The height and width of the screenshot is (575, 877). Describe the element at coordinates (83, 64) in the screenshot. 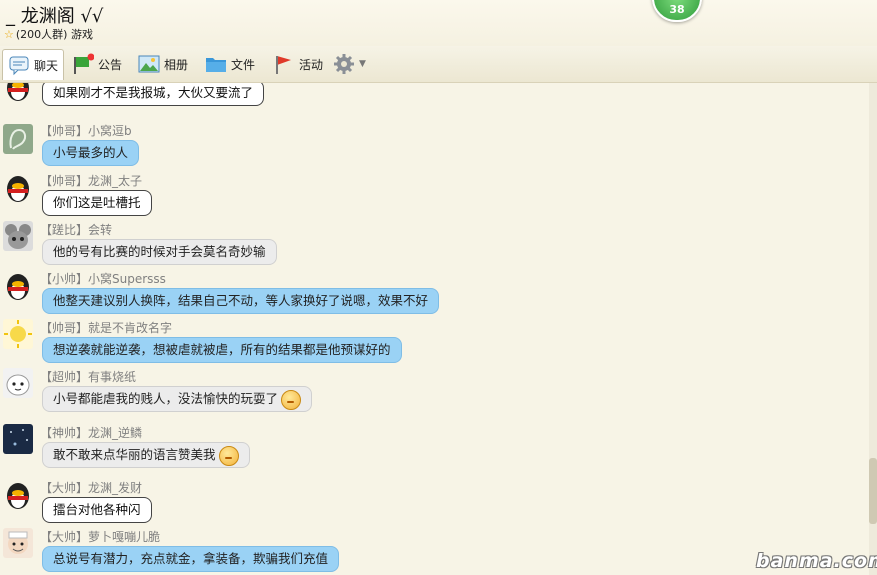

I see `notice-flag-icon` at that location.